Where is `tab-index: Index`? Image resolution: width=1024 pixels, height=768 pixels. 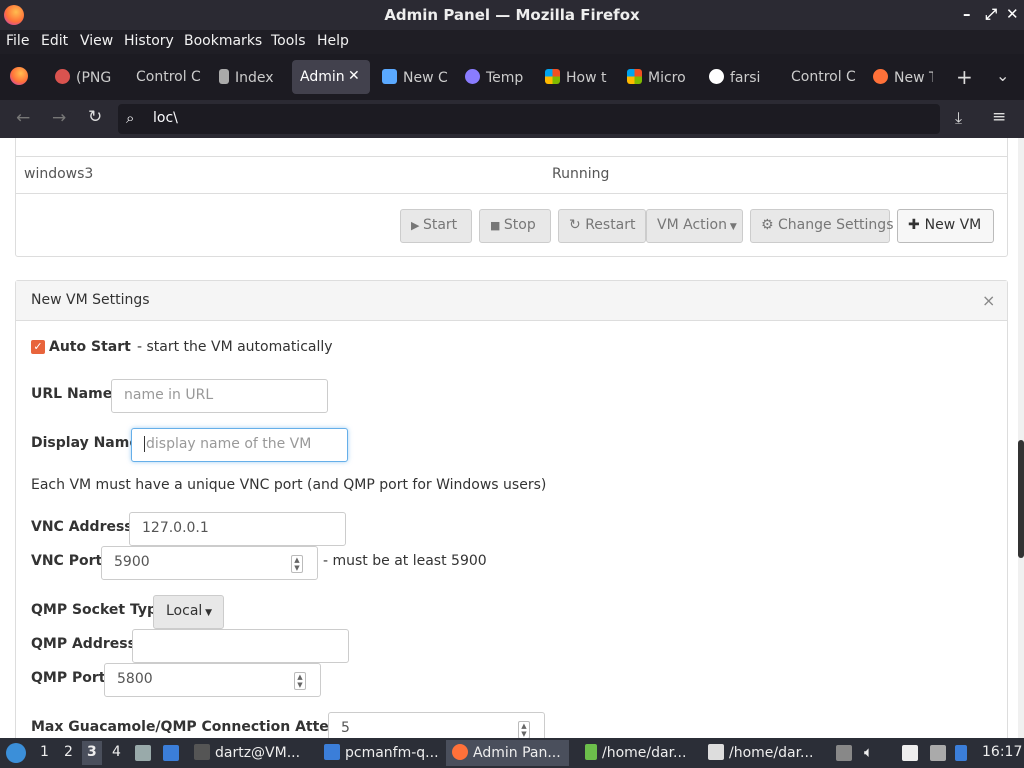 tab-index: Index is located at coordinates (252, 77).